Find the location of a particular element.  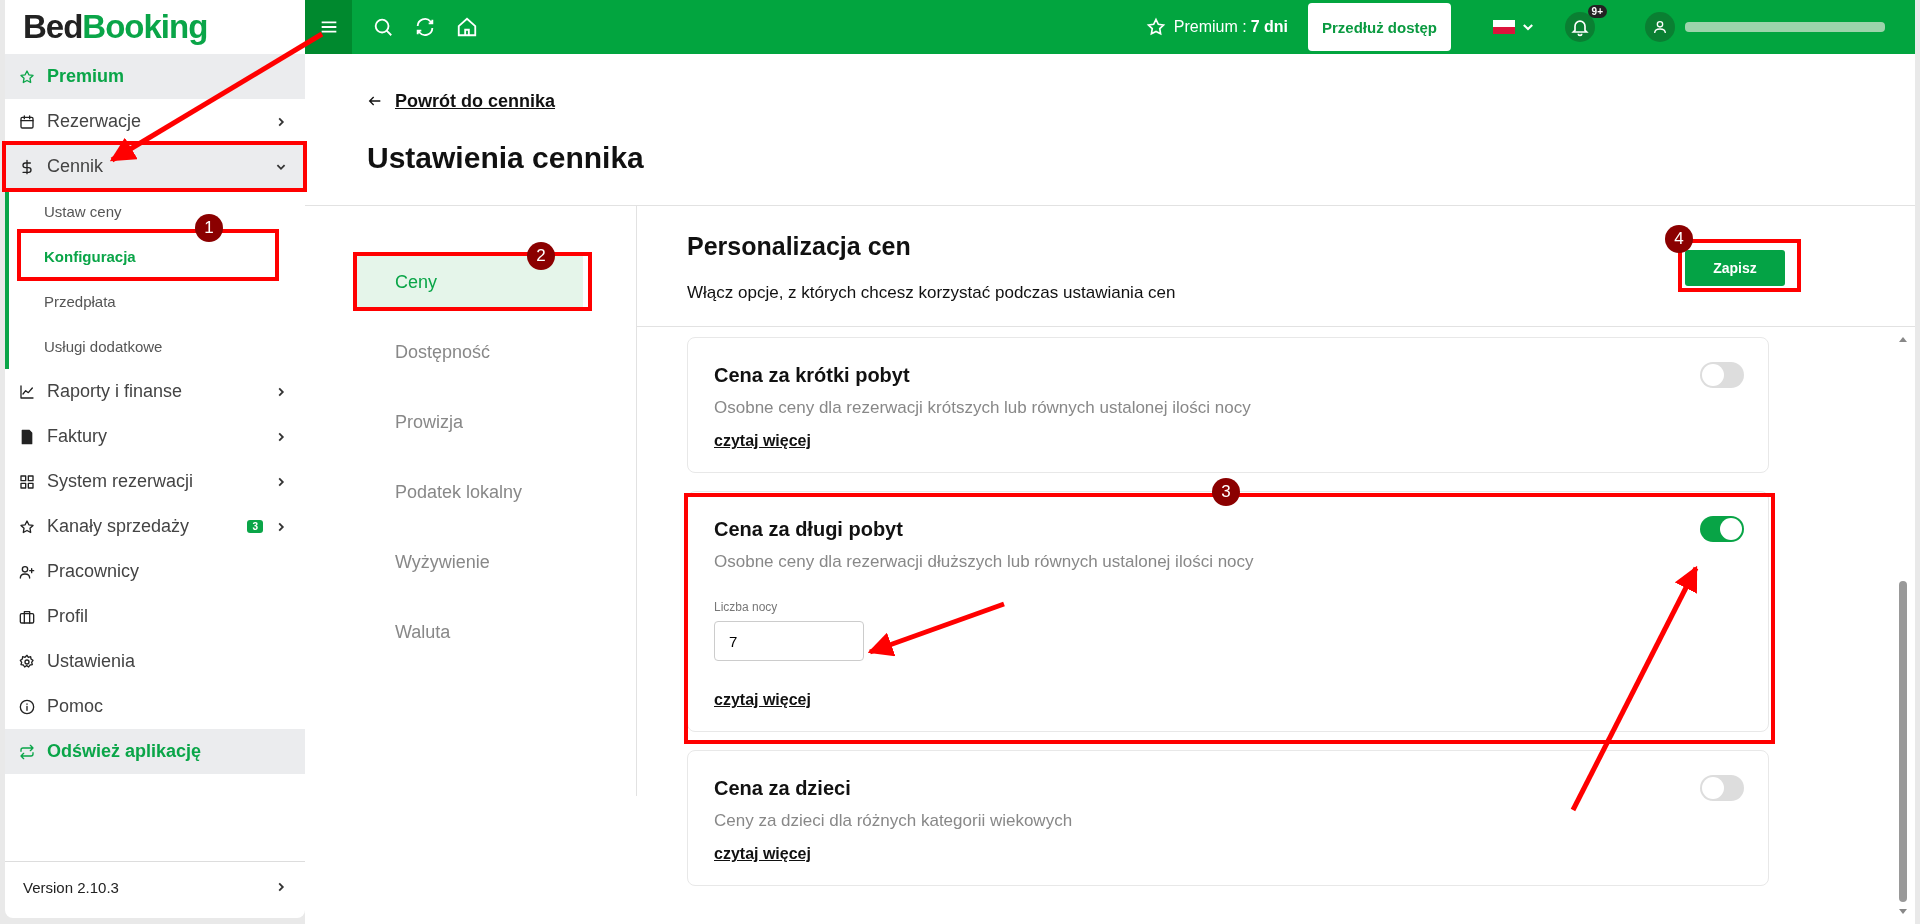

menu-label: Odśwież aplikację is located at coordinates (125, 751).